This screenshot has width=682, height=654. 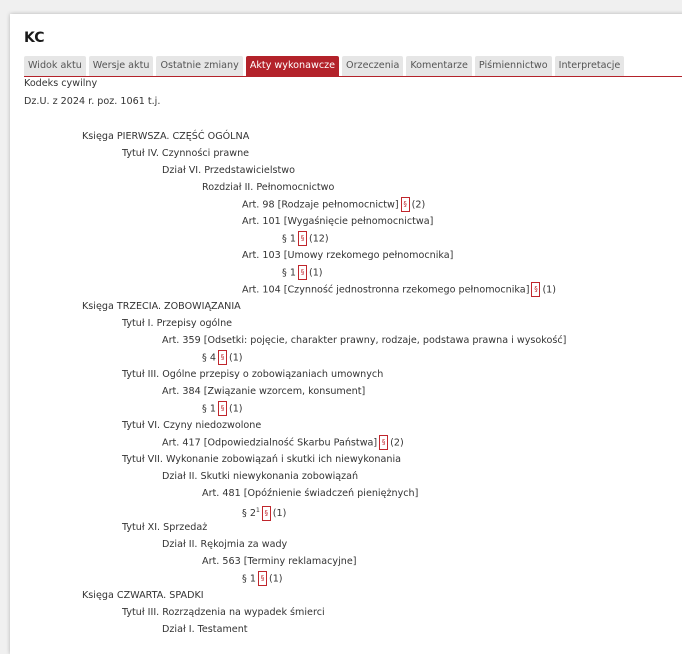 I want to click on tree-item: Księga CZWARTA. SPADKI, so click(x=143, y=596).